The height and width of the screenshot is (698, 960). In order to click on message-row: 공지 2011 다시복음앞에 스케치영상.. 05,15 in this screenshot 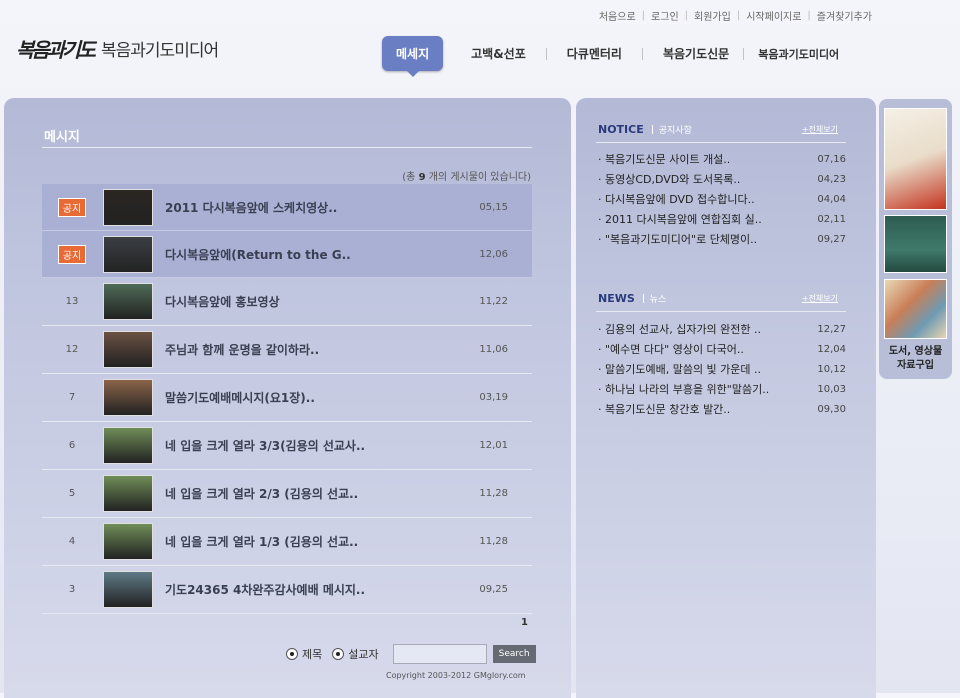, I will do `click(287, 207)`.